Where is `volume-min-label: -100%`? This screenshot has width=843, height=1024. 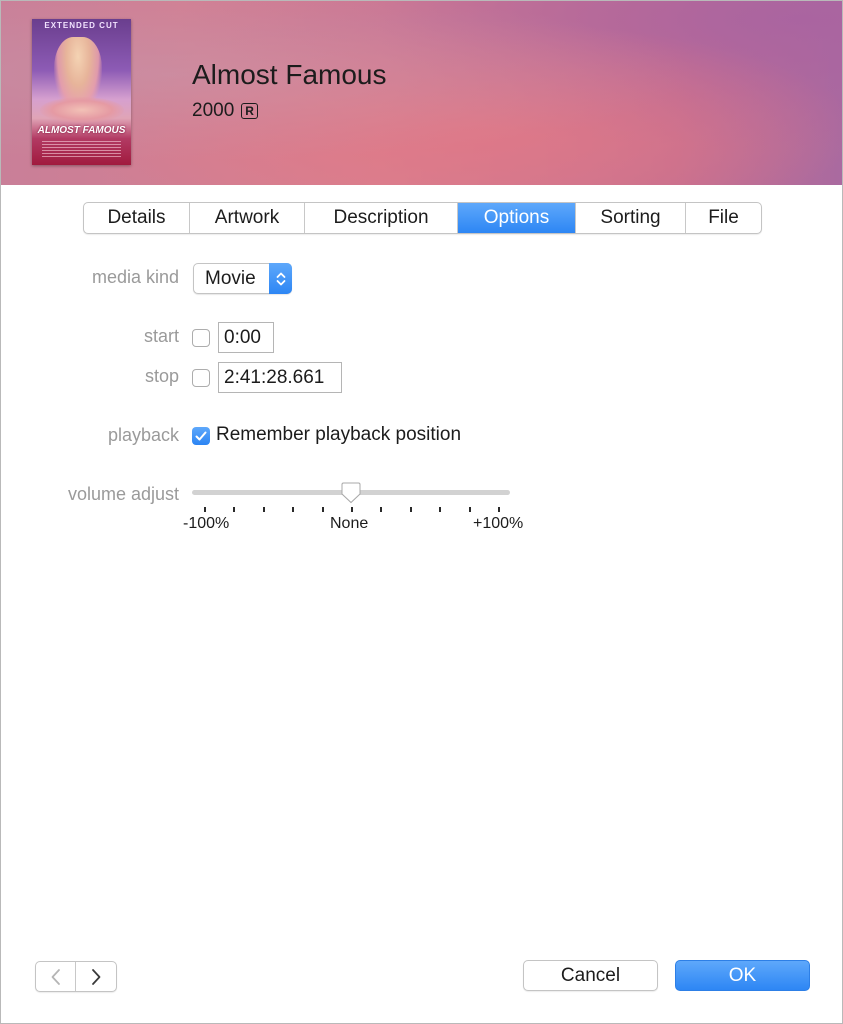 volume-min-label: -100% is located at coordinates (206, 523).